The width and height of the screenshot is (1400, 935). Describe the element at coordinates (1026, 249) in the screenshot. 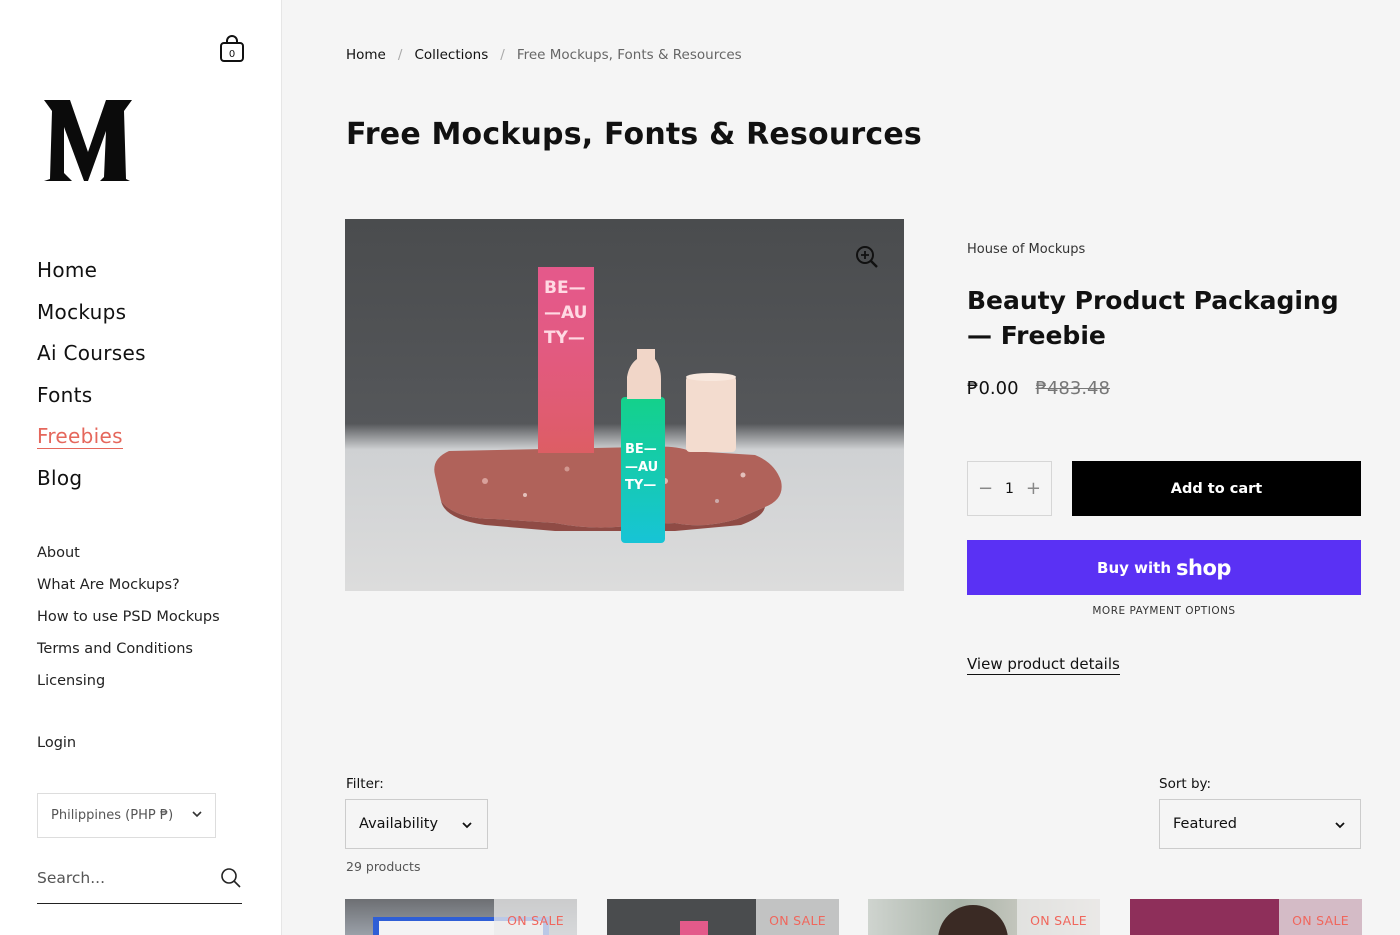

I see `product-vendor: House of Mockups` at that location.